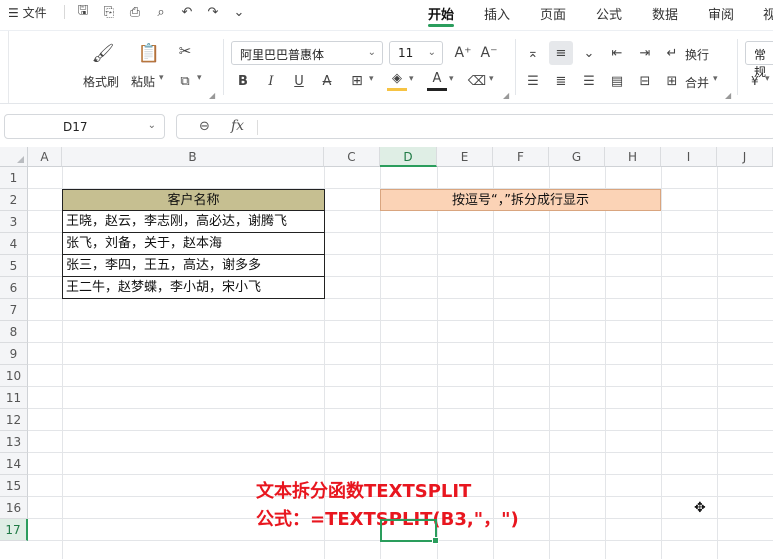 The height and width of the screenshot is (559, 773). Describe the element at coordinates (409, 531) in the screenshot. I see `active-cell-d17` at that location.